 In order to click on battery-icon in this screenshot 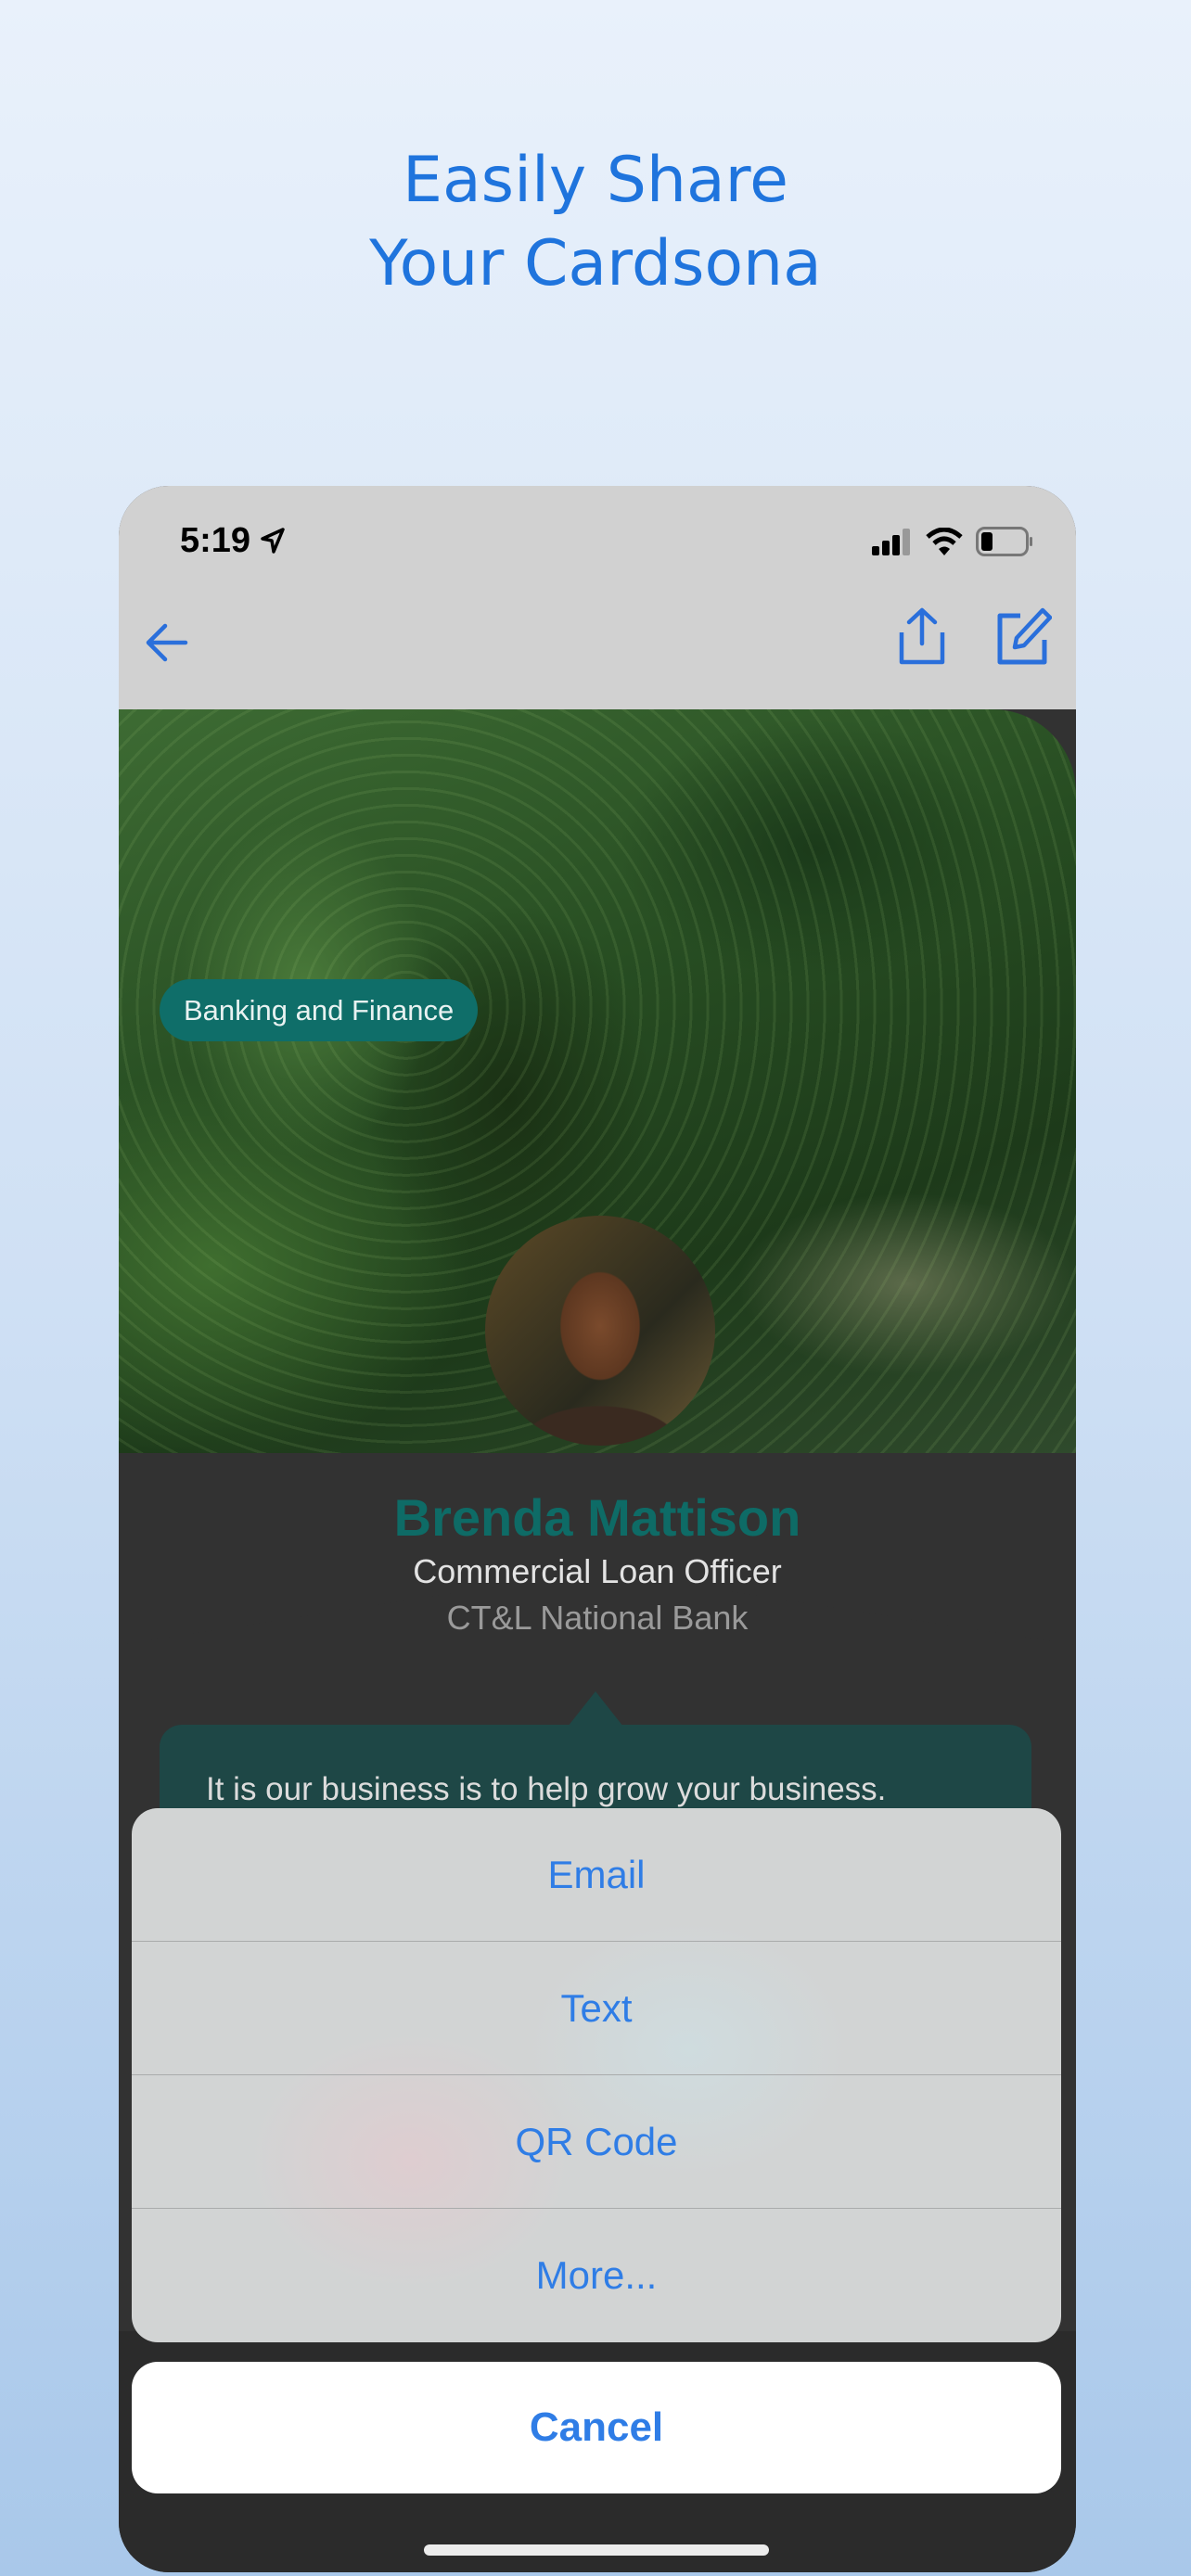, I will do `click(1004, 541)`.